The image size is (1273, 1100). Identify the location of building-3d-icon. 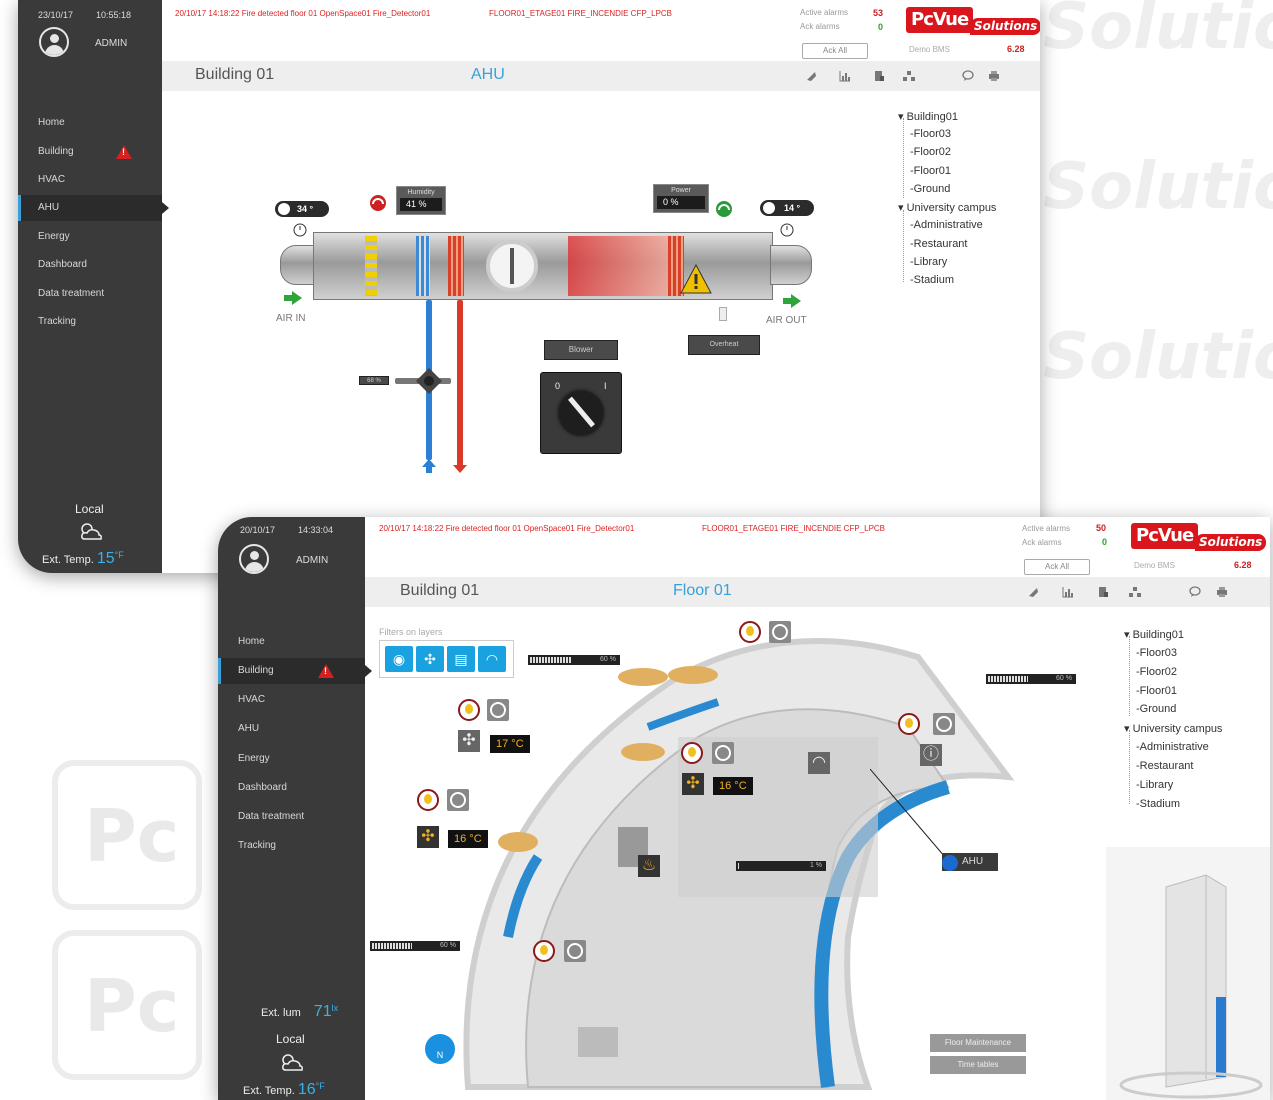
(1188, 973).